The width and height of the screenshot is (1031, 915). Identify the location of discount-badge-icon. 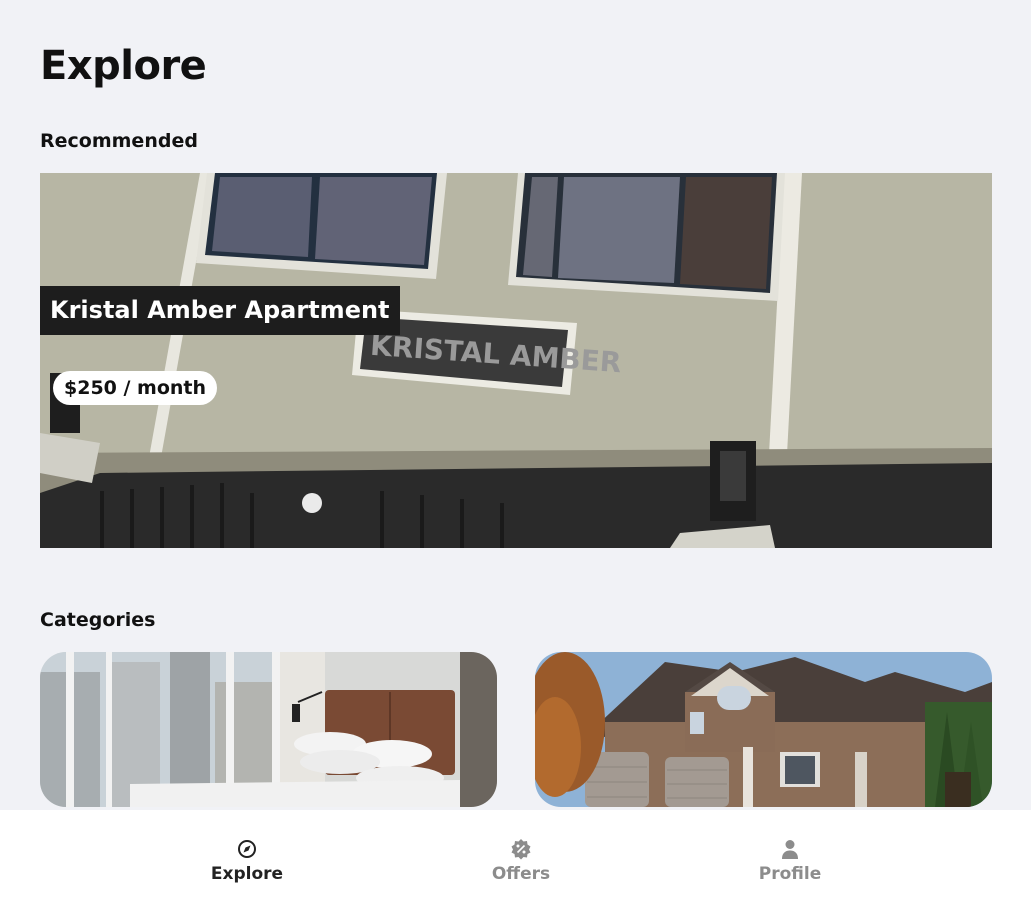
(521, 849).